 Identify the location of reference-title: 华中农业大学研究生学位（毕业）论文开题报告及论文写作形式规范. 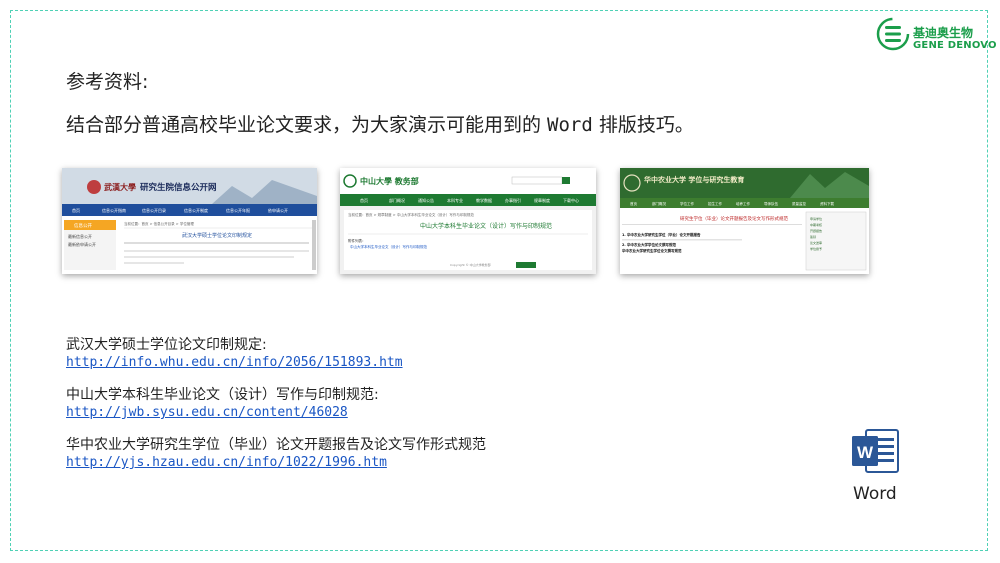
(276, 445).